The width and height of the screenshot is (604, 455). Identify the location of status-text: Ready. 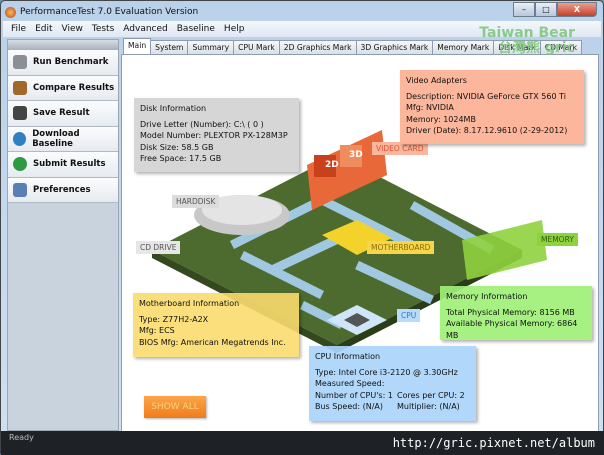
(21, 437).